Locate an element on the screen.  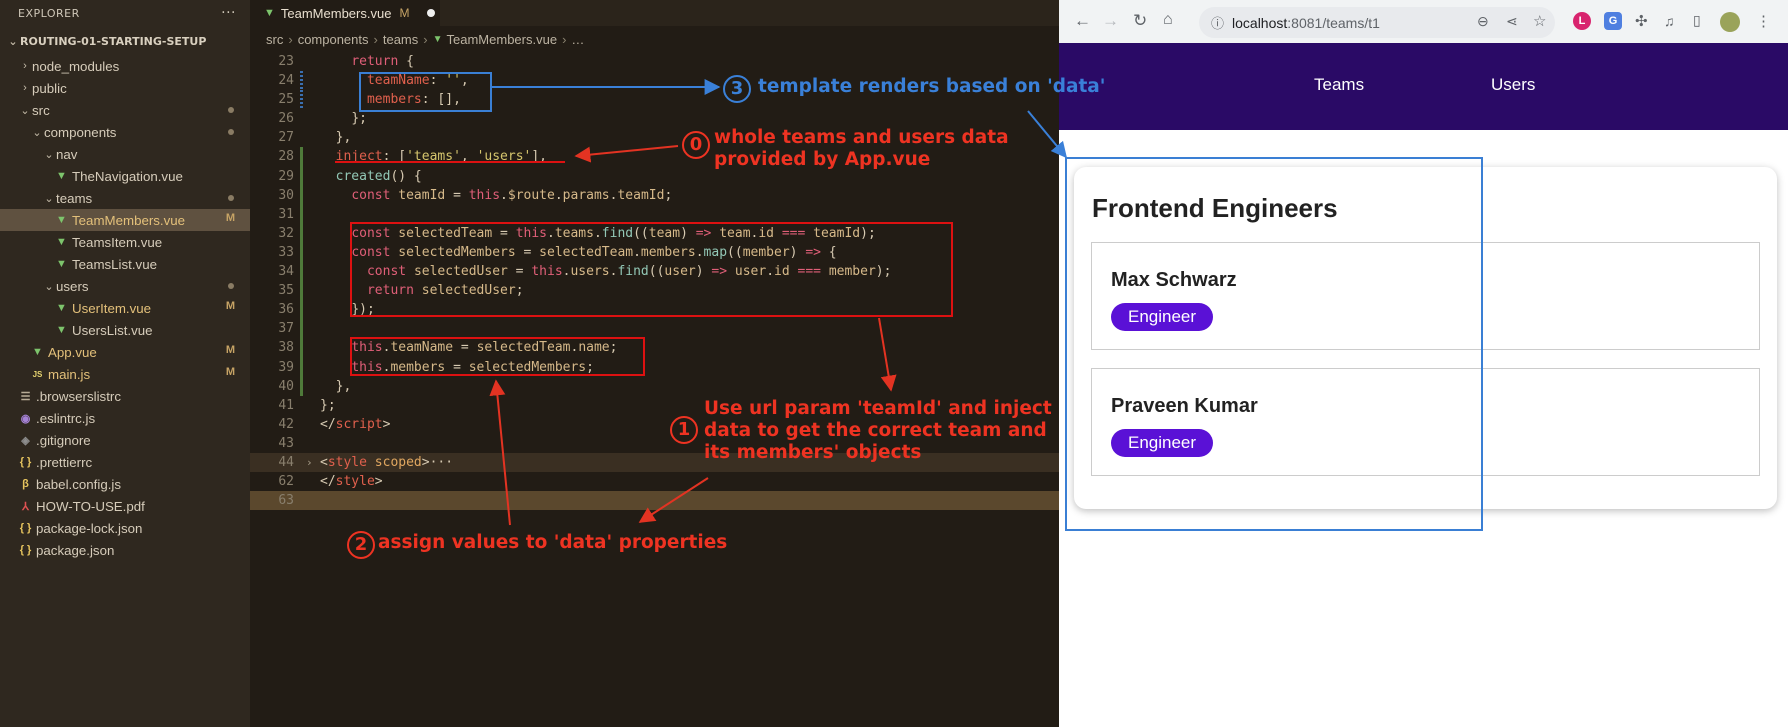
tree-item-teamsitem-vue: ▼ TeamsItem.vue is located at coordinates (125, 242).